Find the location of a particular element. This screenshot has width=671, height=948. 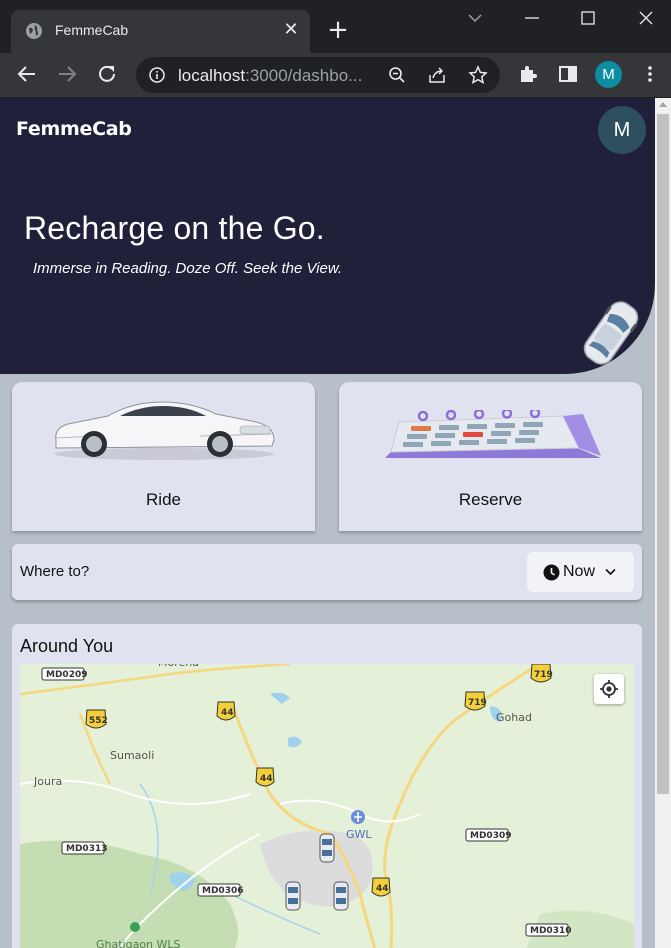

chevron-down-icon is located at coordinates (610, 572).